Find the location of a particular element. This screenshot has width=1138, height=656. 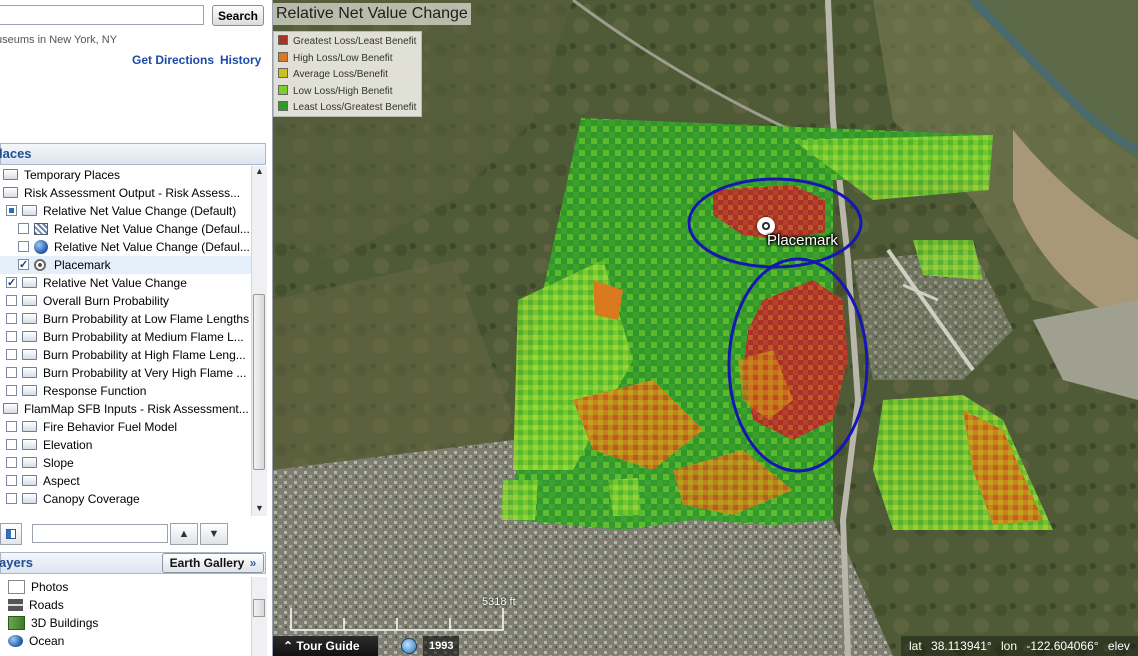

places-tree-item: Relative Net Value Change is located at coordinates (125, 283).